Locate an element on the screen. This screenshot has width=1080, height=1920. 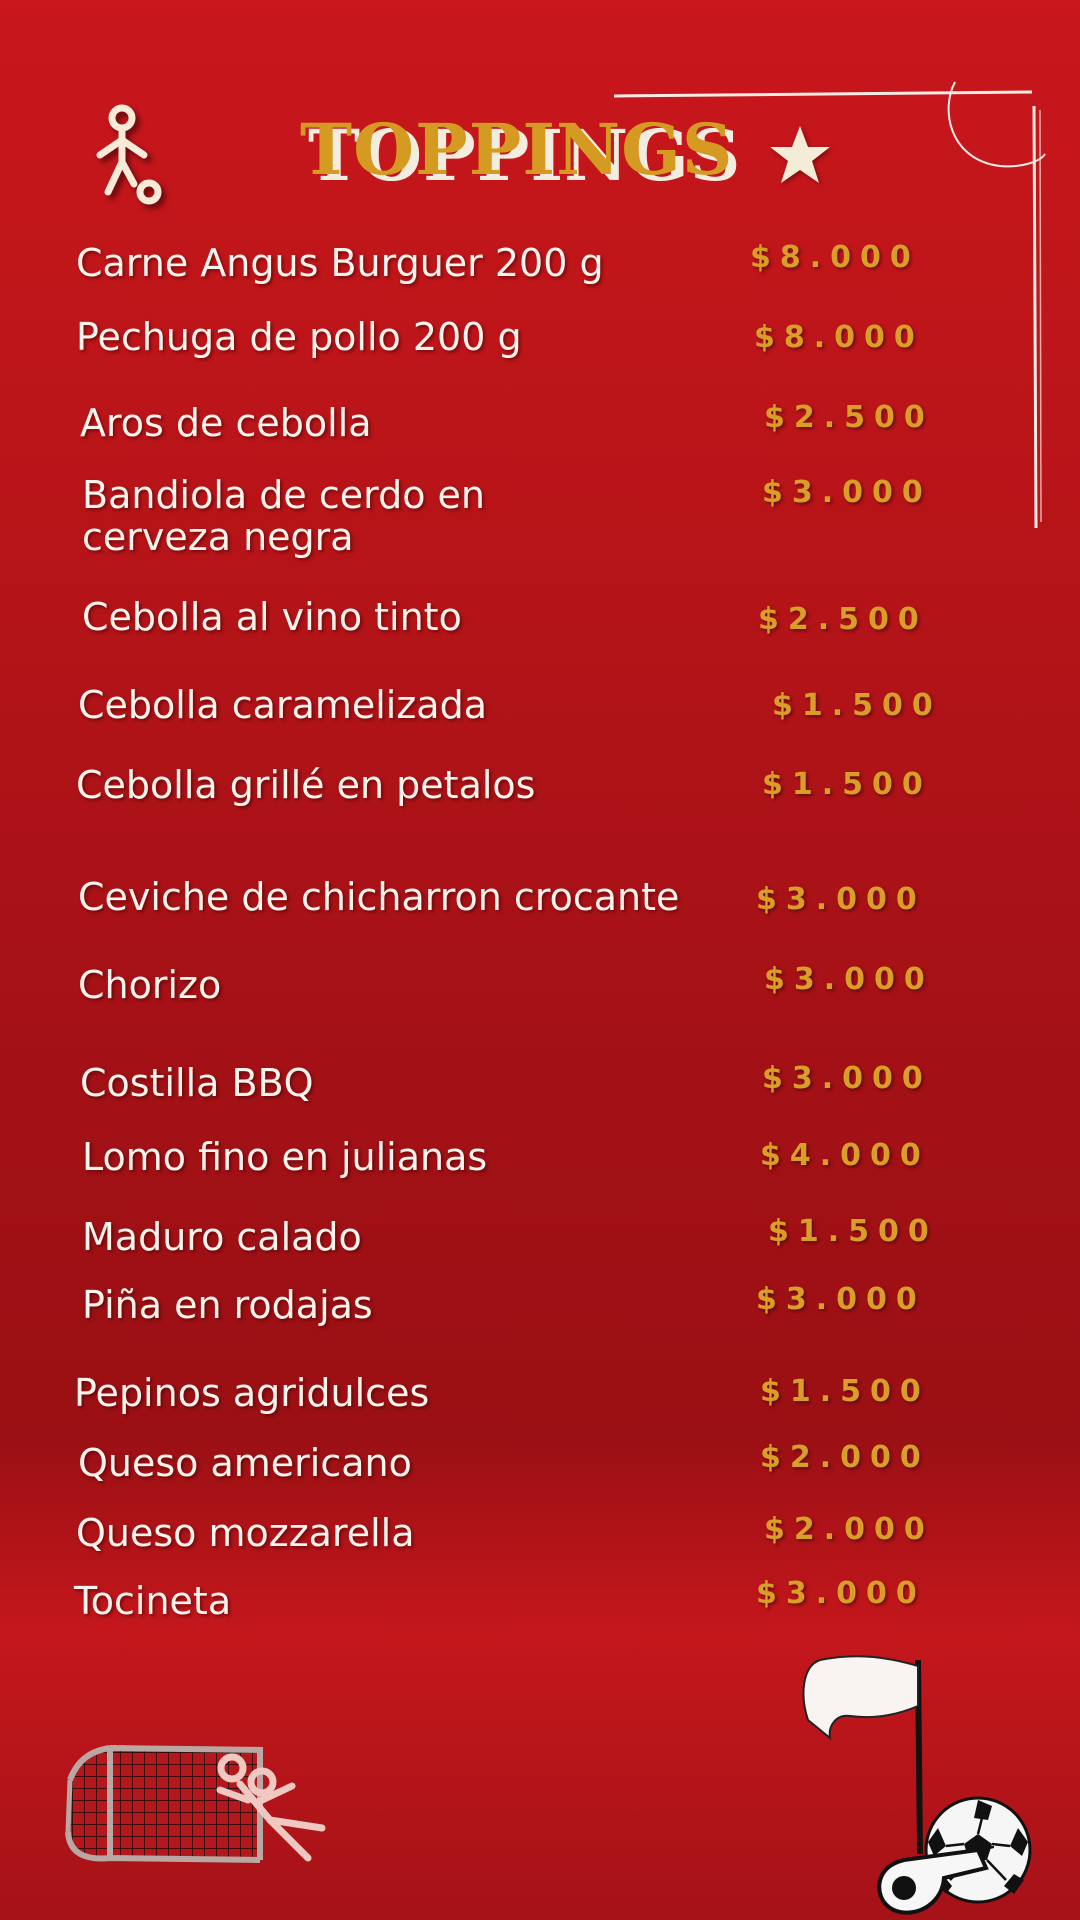
star-icon is located at coordinates (800, 154).